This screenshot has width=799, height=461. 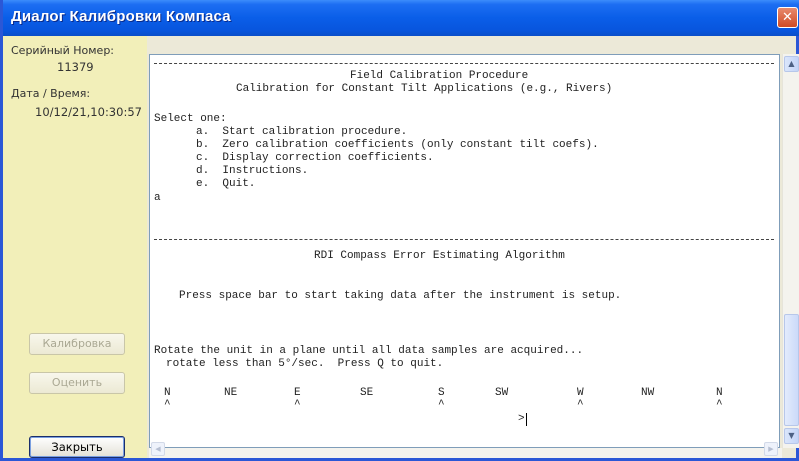 I want to click on calibrate-button: Калибровка, so click(x=77, y=344).